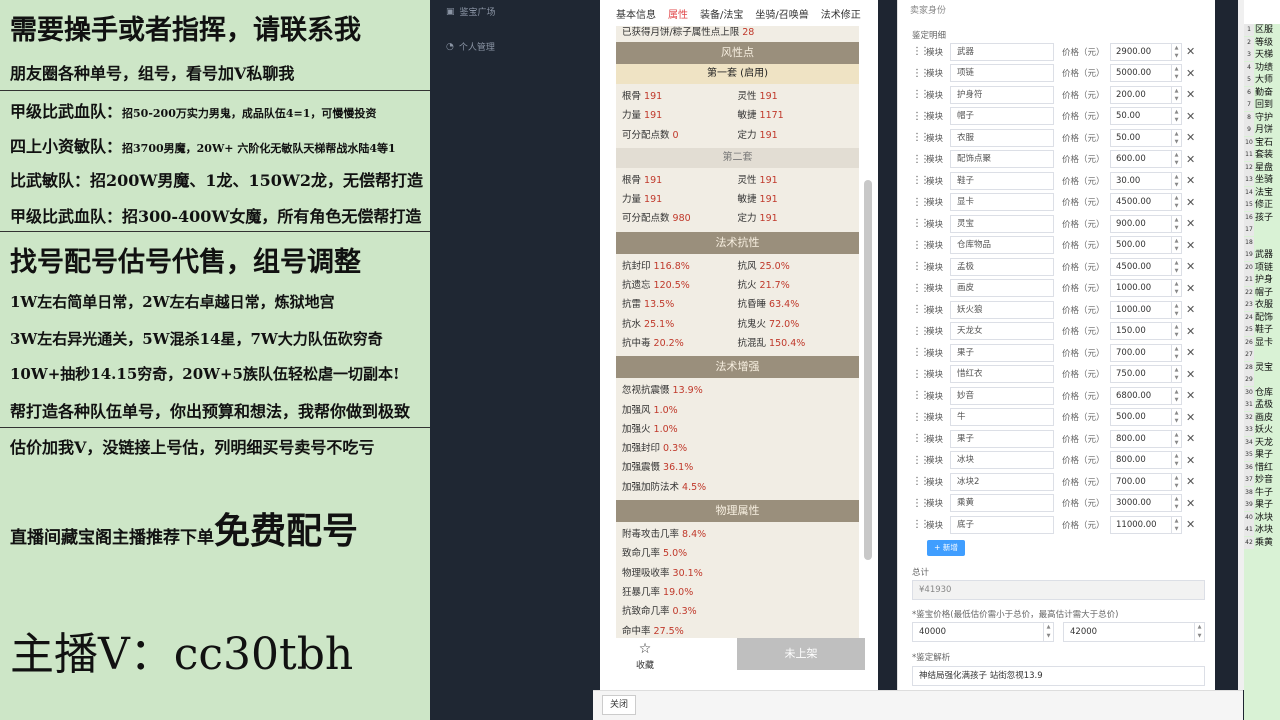  I want to click on sheet-cell: 孟极, so click(1267, 405).